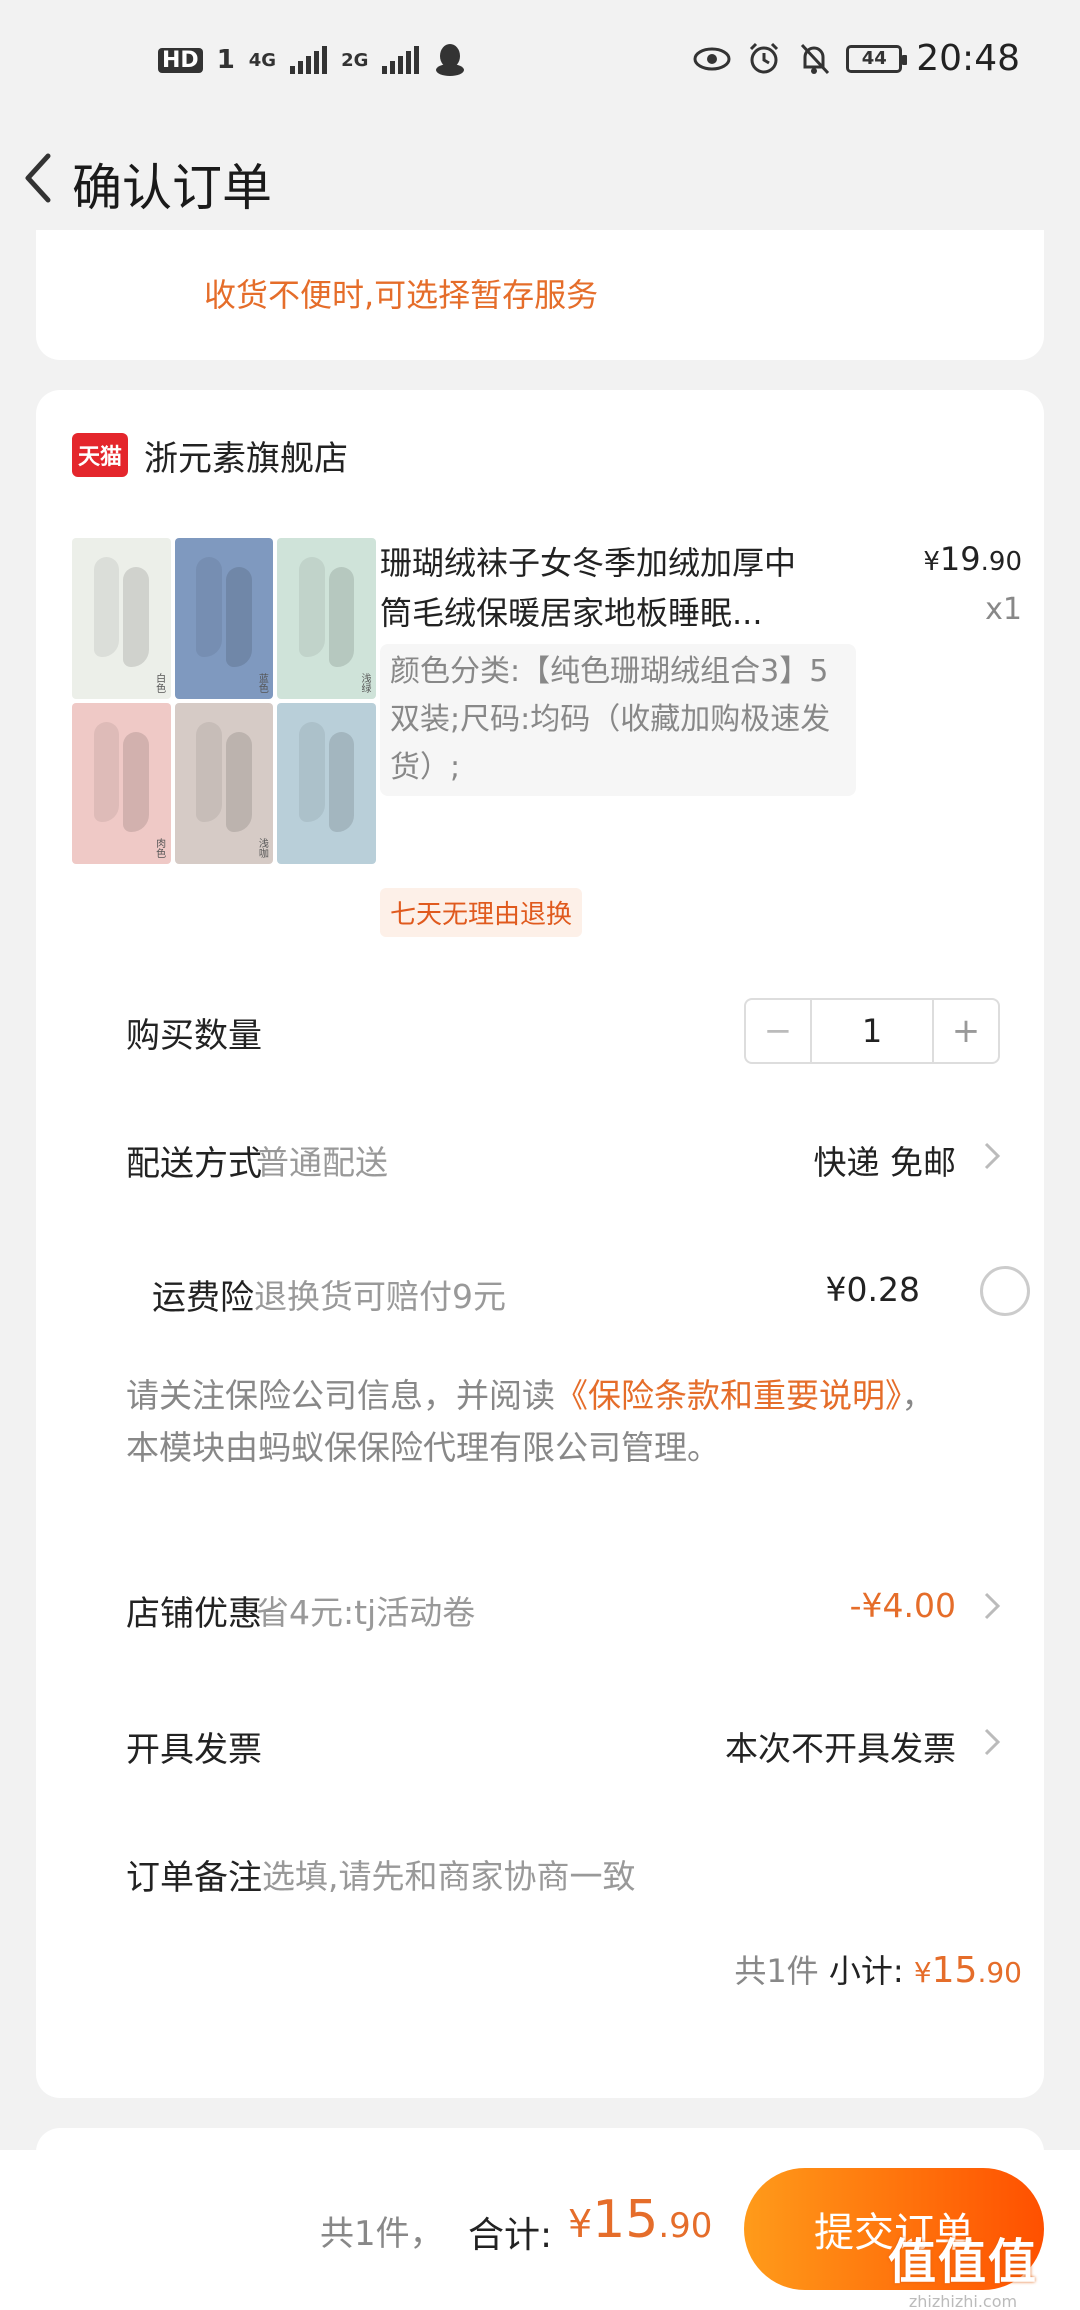 This screenshot has width=1080, height=2310. I want to click on signal-2-icon, so click(401, 60).